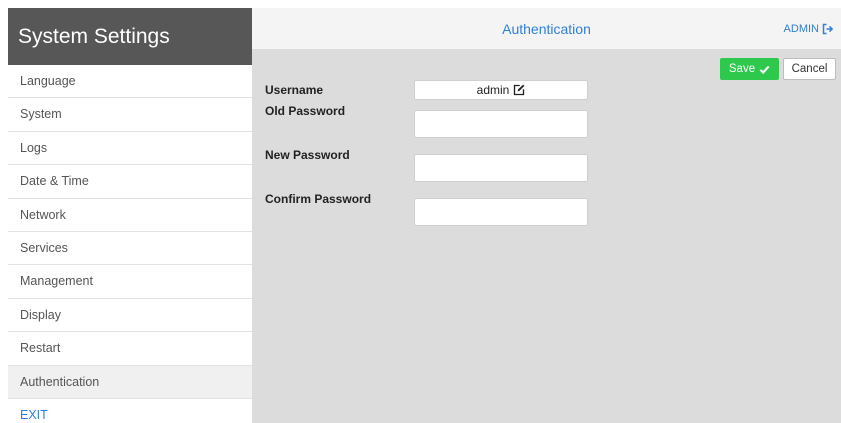 The height and width of the screenshot is (423, 841). What do you see at coordinates (305, 111) in the screenshot?
I see `old-password-label: Old Password` at bounding box center [305, 111].